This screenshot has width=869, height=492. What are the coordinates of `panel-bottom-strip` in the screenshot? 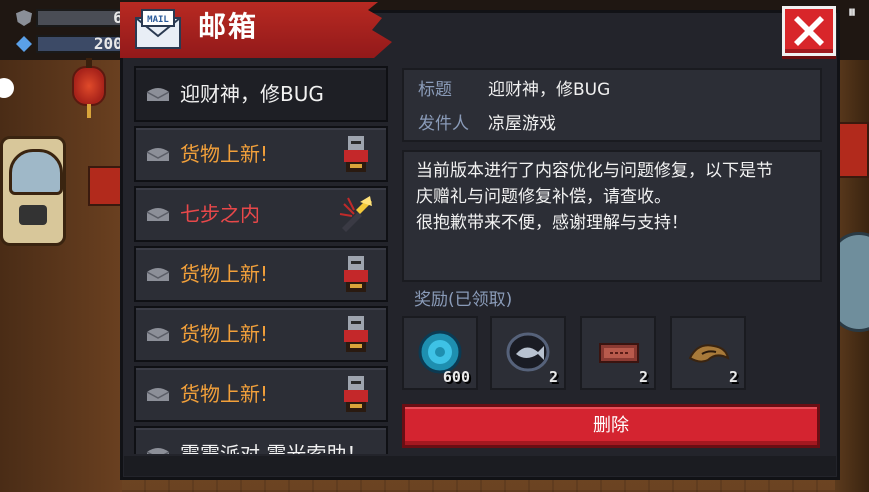 It's located at (480, 466).